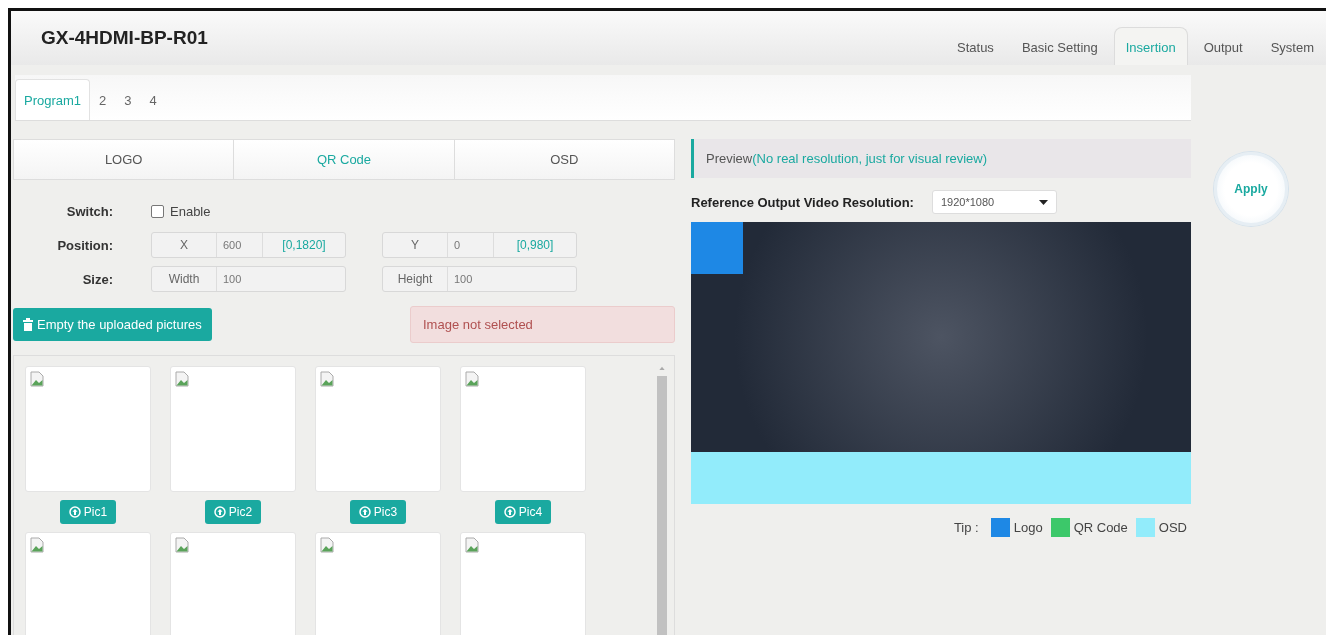 The width and height of the screenshot is (1326, 635). I want to click on field-label: Switch:, so click(89, 211).